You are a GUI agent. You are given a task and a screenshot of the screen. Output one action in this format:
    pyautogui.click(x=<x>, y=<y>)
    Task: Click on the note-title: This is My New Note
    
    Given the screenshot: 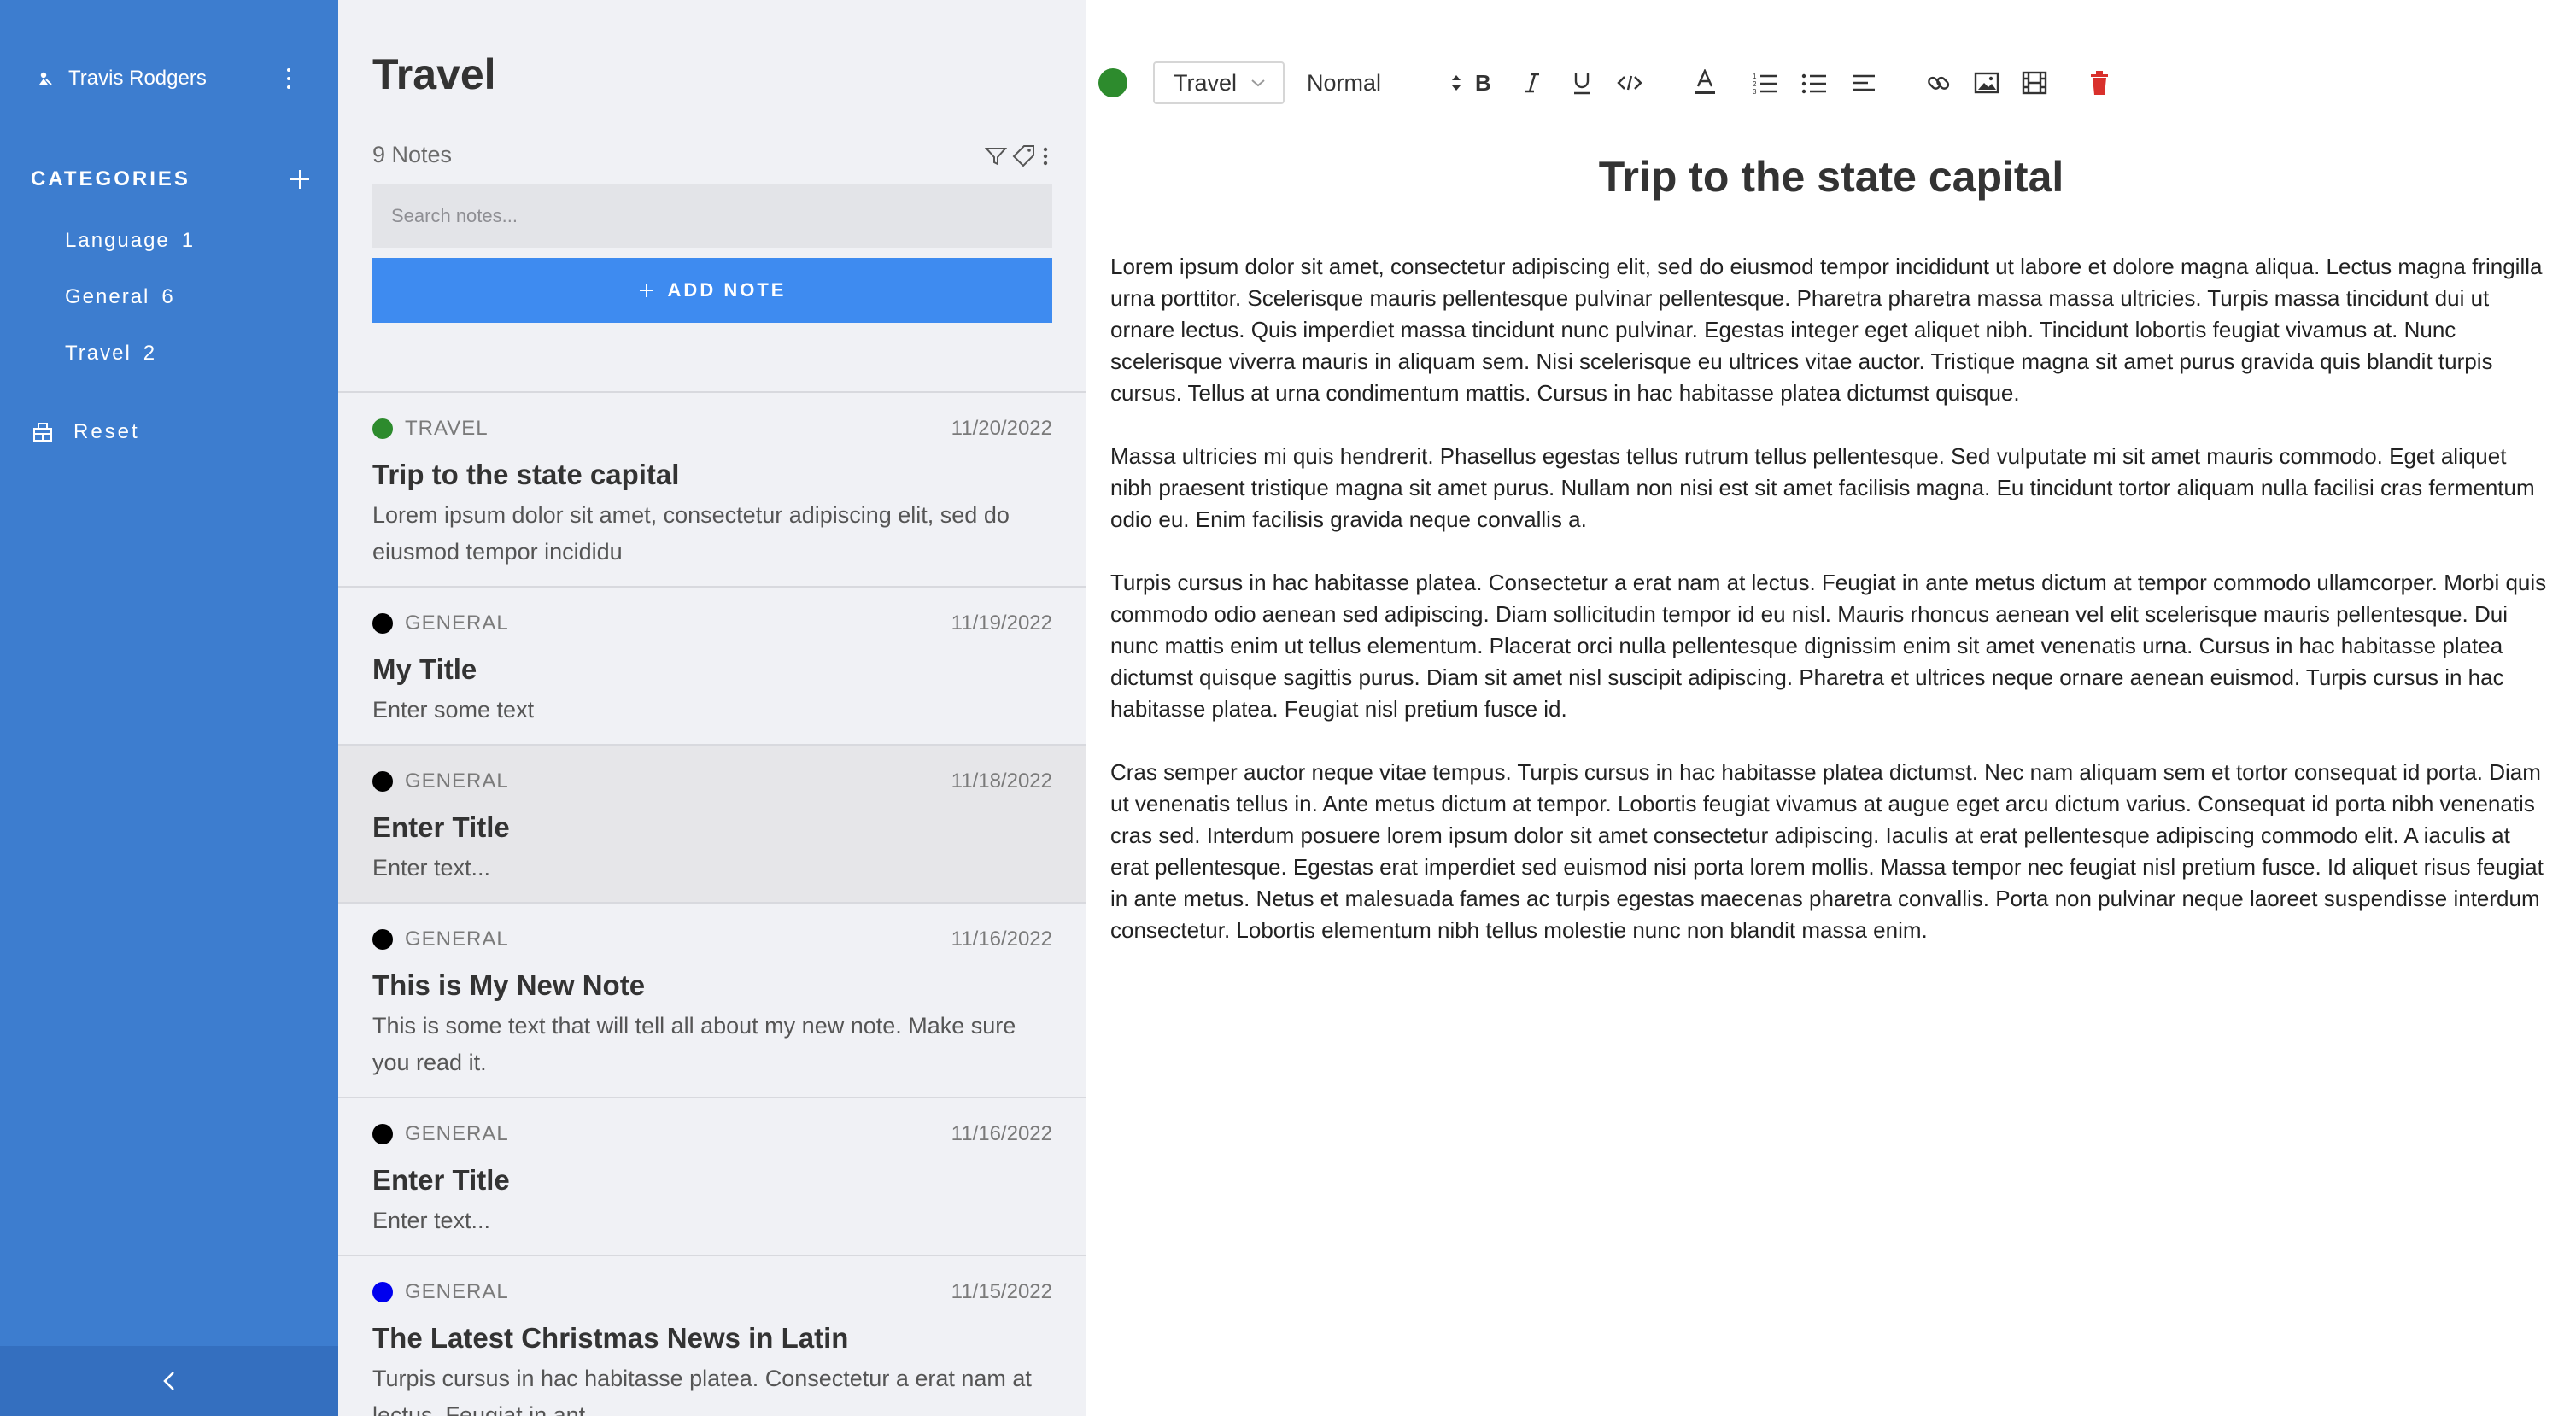 What is the action you would take?
    pyautogui.click(x=509, y=985)
    